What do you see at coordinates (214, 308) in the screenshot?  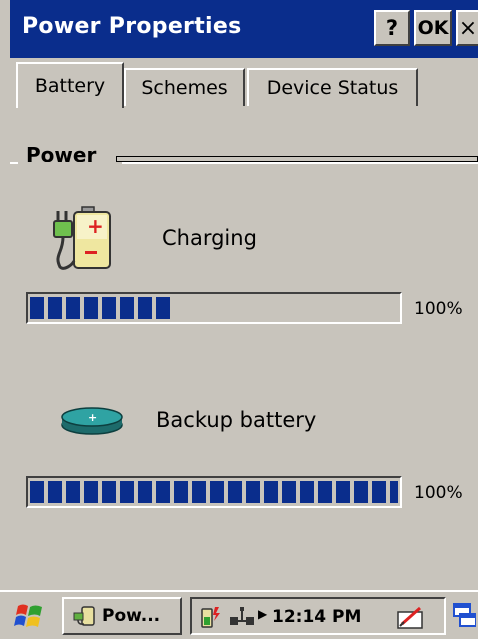 I see `main-battery-level-bar` at bounding box center [214, 308].